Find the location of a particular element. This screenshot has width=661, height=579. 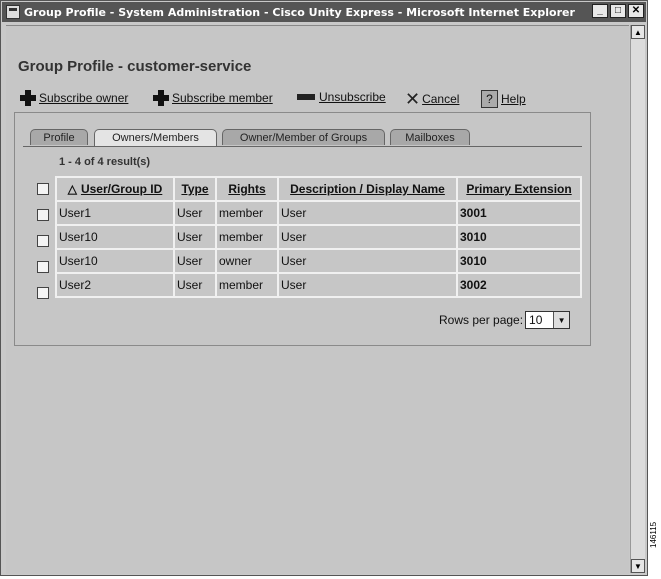

column-header-label: User/Group ID is located at coordinates (121, 189).